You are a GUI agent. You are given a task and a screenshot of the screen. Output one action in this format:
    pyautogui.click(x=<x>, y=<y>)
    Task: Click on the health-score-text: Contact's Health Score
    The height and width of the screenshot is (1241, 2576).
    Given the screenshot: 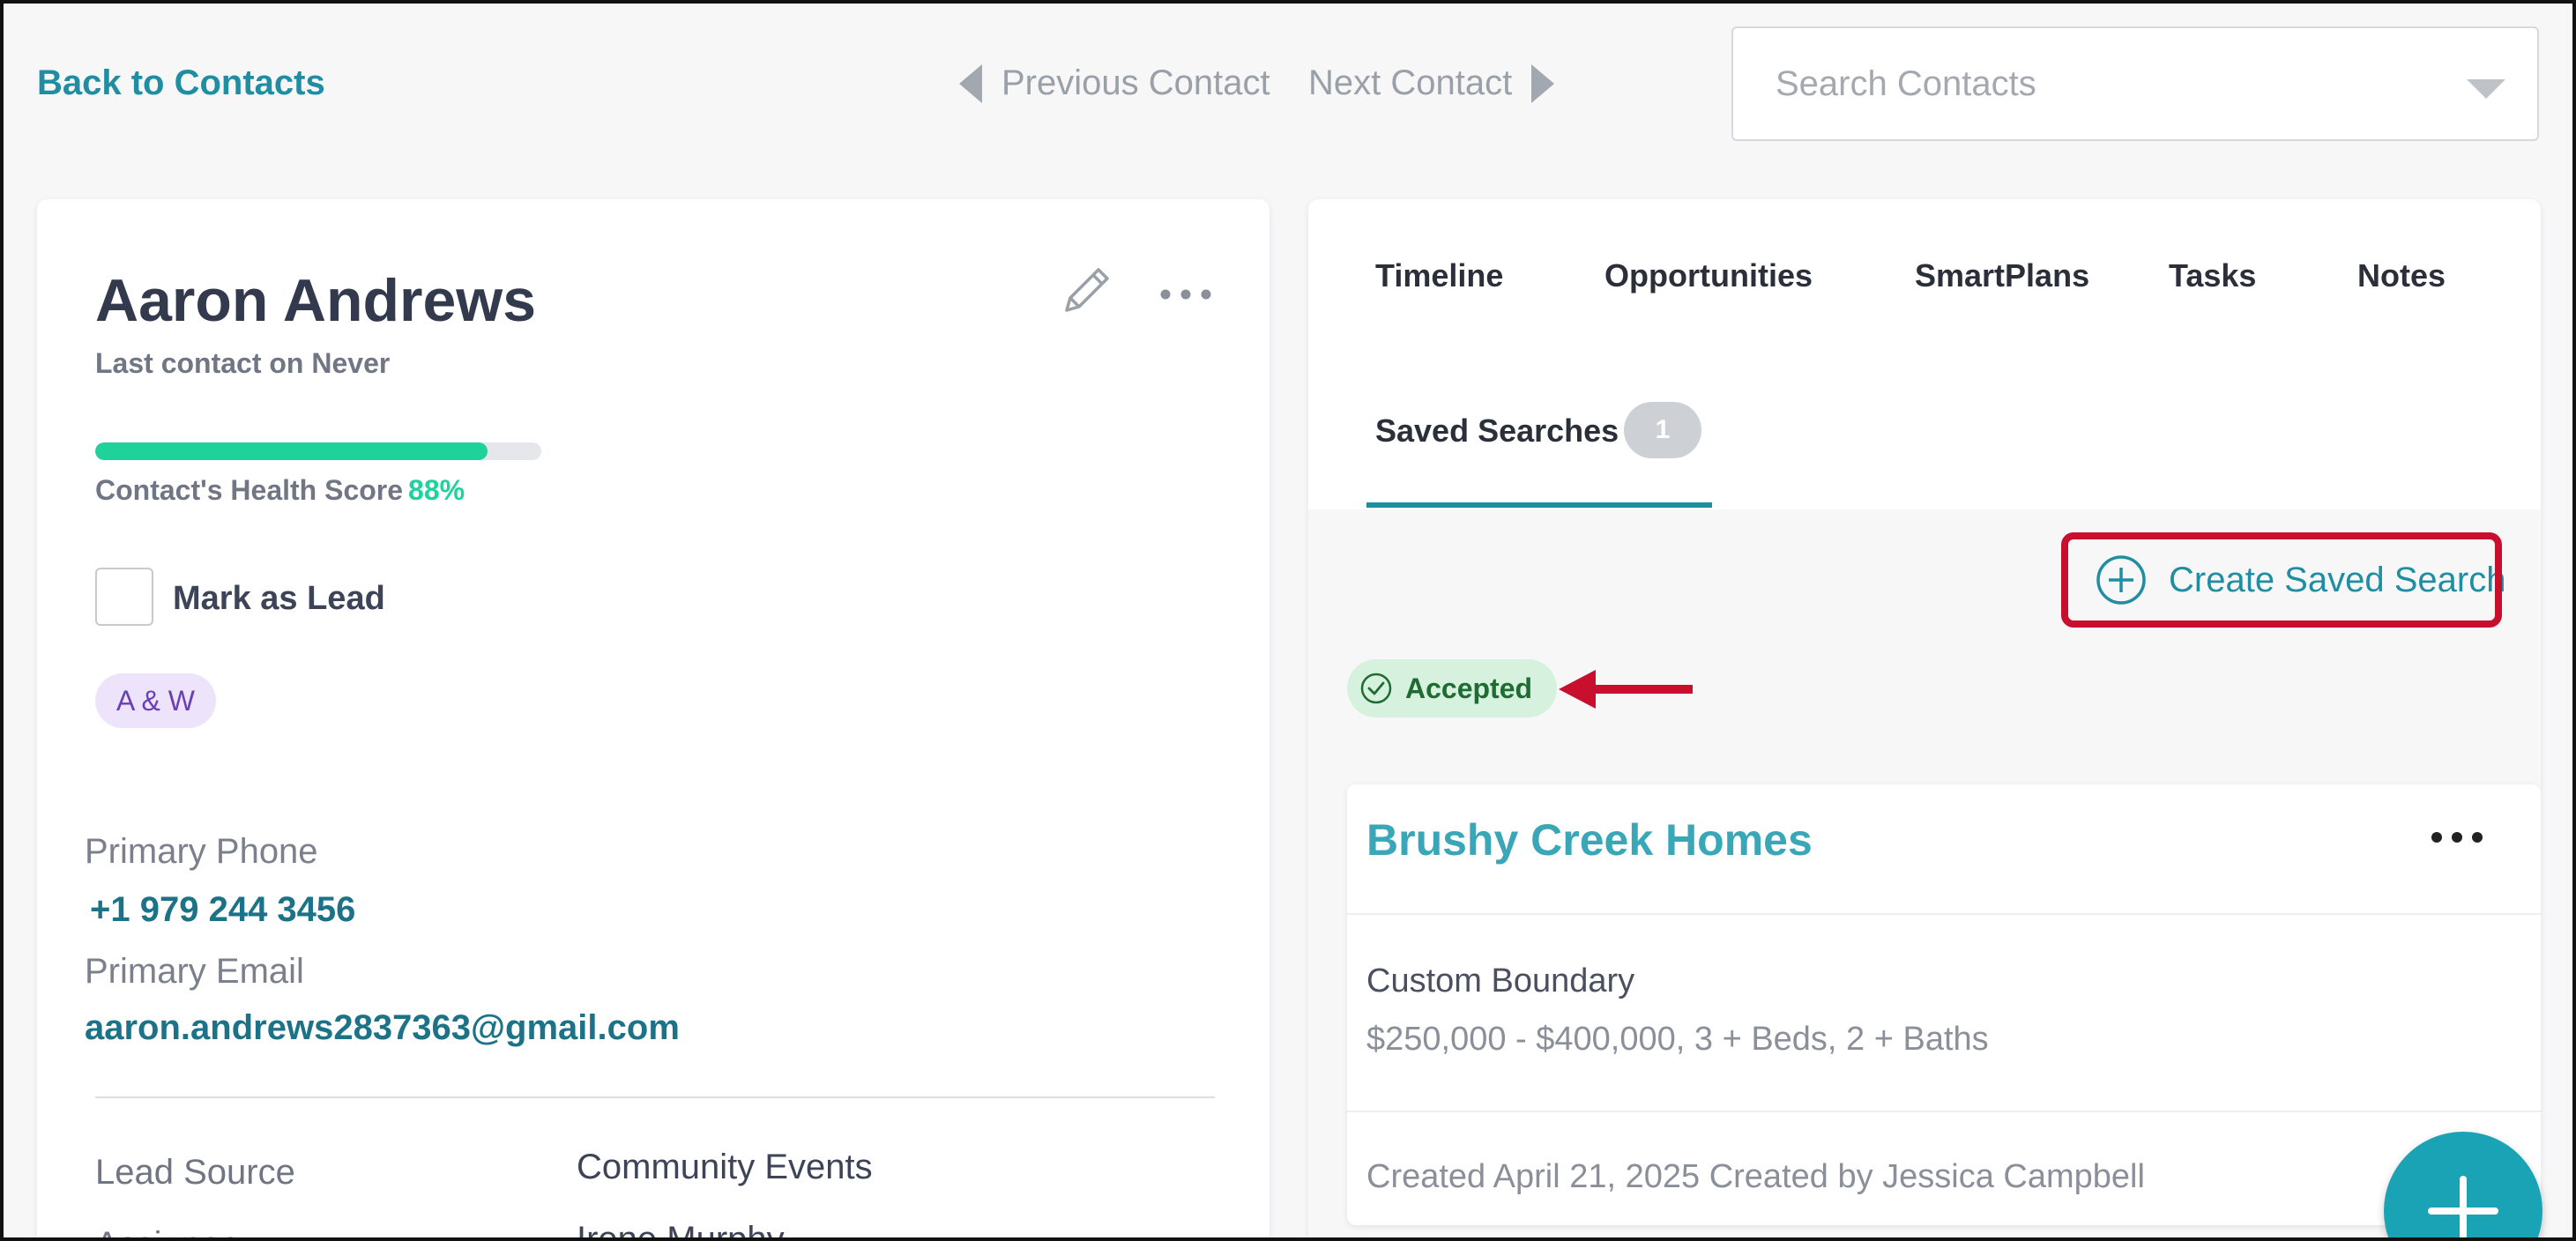 What is the action you would take?
    pyautogui.click(x=250, y=490)
    